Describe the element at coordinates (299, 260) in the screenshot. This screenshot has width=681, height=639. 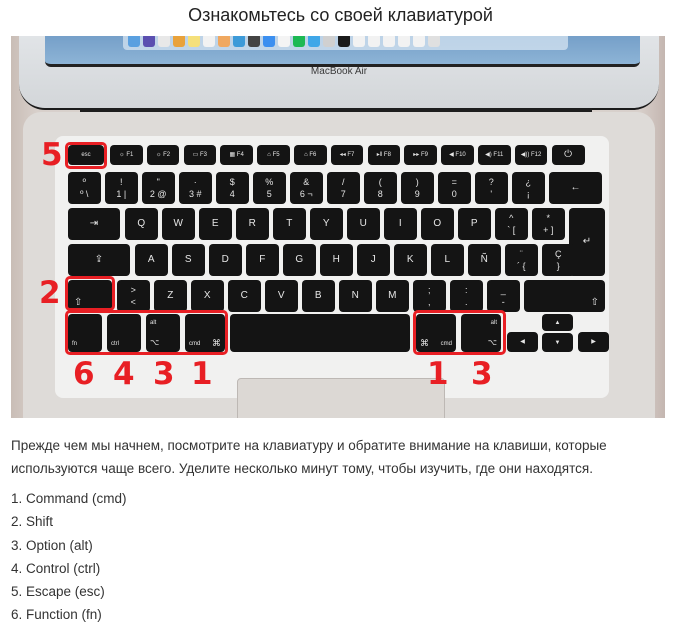
I see `key-letter: G` at that location.